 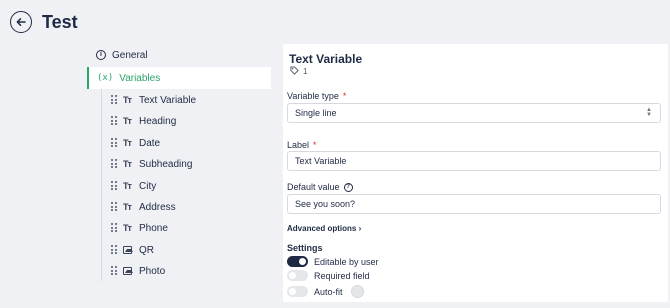 I want to click on required-field-toggle, so click(x=297, y=275).